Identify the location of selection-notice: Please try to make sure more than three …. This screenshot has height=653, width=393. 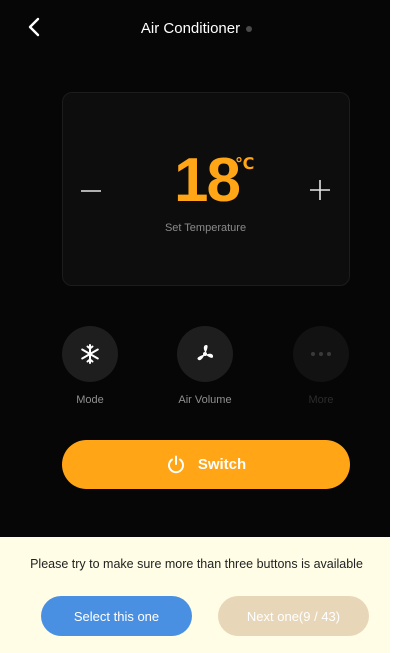
(196, 564).